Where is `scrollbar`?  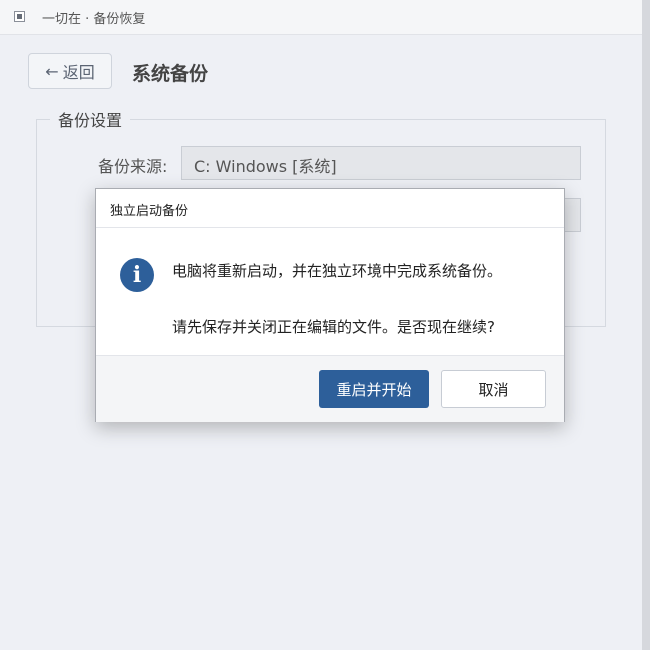
scrollbar is located at coordinates (646, 325).